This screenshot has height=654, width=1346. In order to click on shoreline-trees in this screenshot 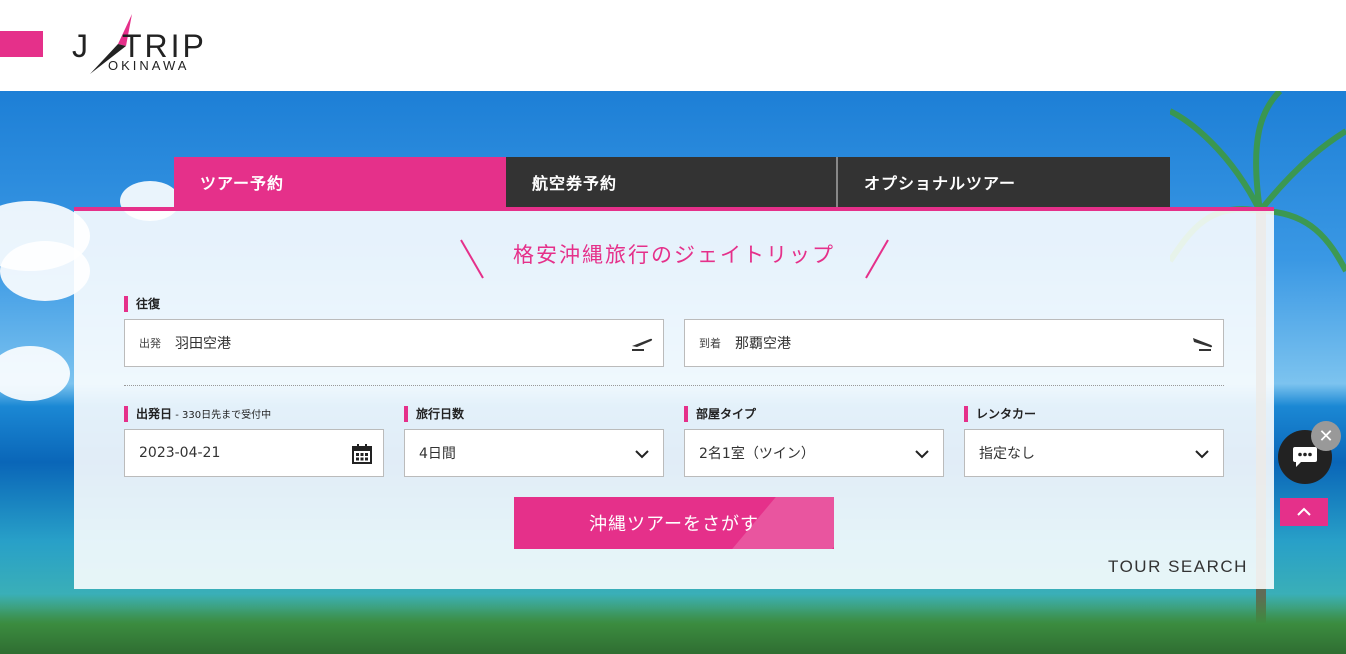, I will do `click(673, 624)`.